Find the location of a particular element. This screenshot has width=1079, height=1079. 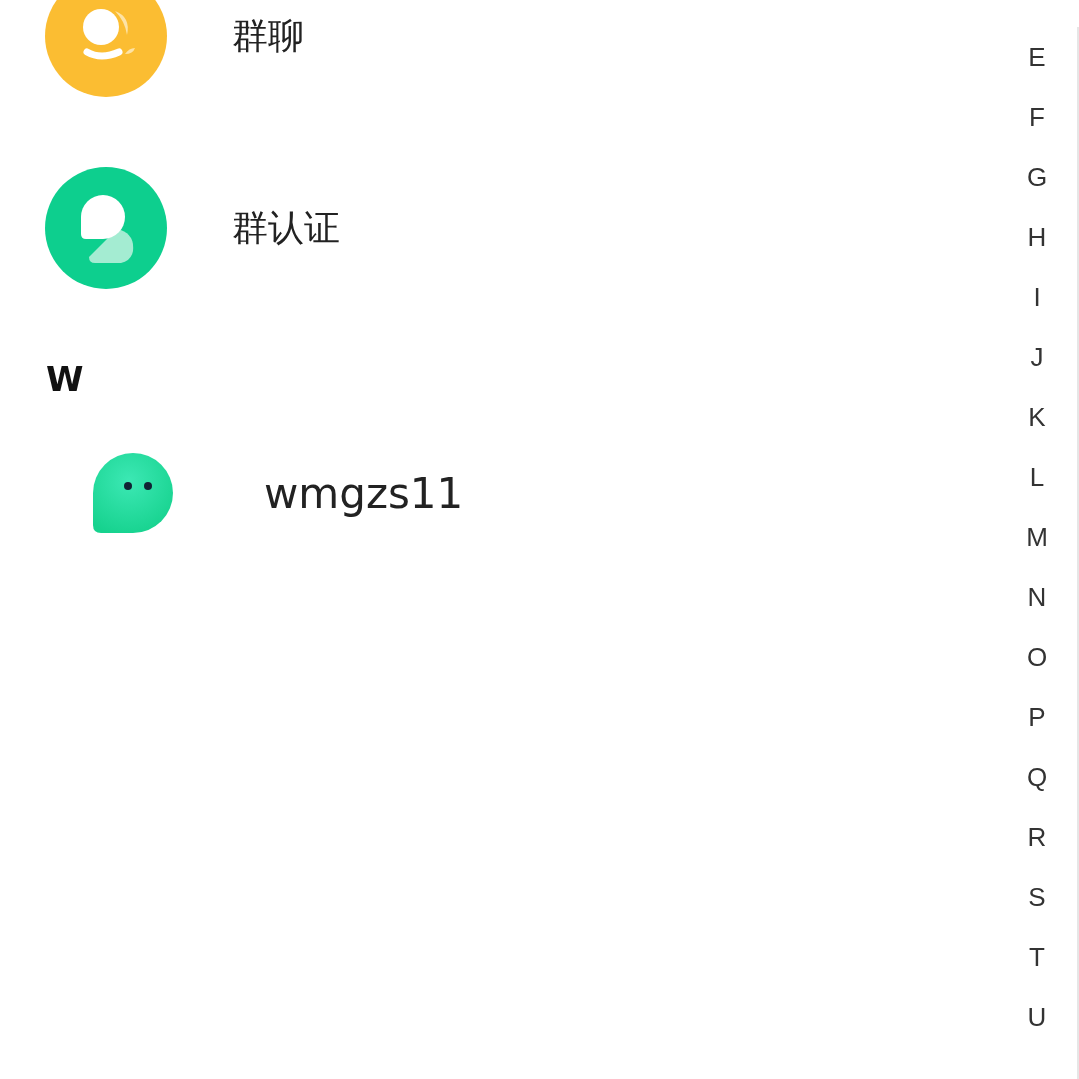

index-letter: P is located at coordinates (1037, 717).